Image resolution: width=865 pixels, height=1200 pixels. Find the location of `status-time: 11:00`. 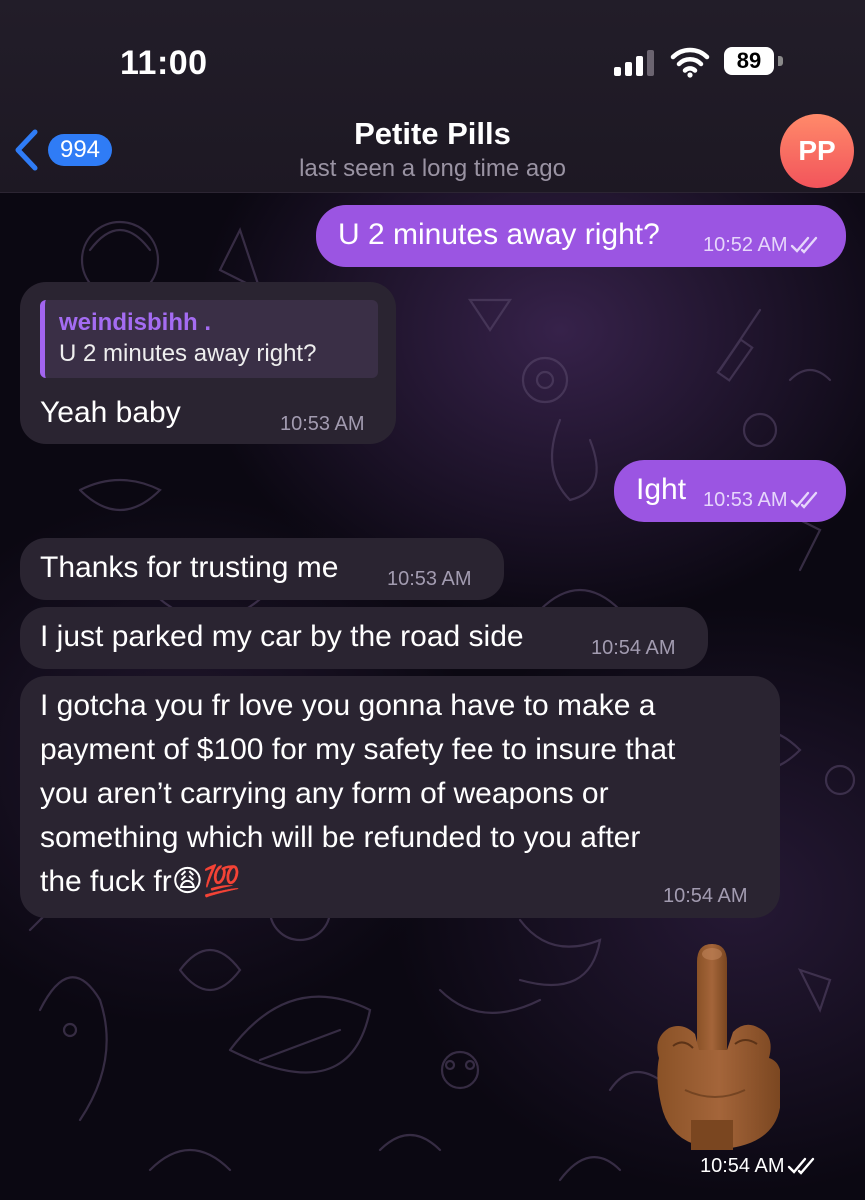

status-time: 11:00 is located at coordinates (164, 63).